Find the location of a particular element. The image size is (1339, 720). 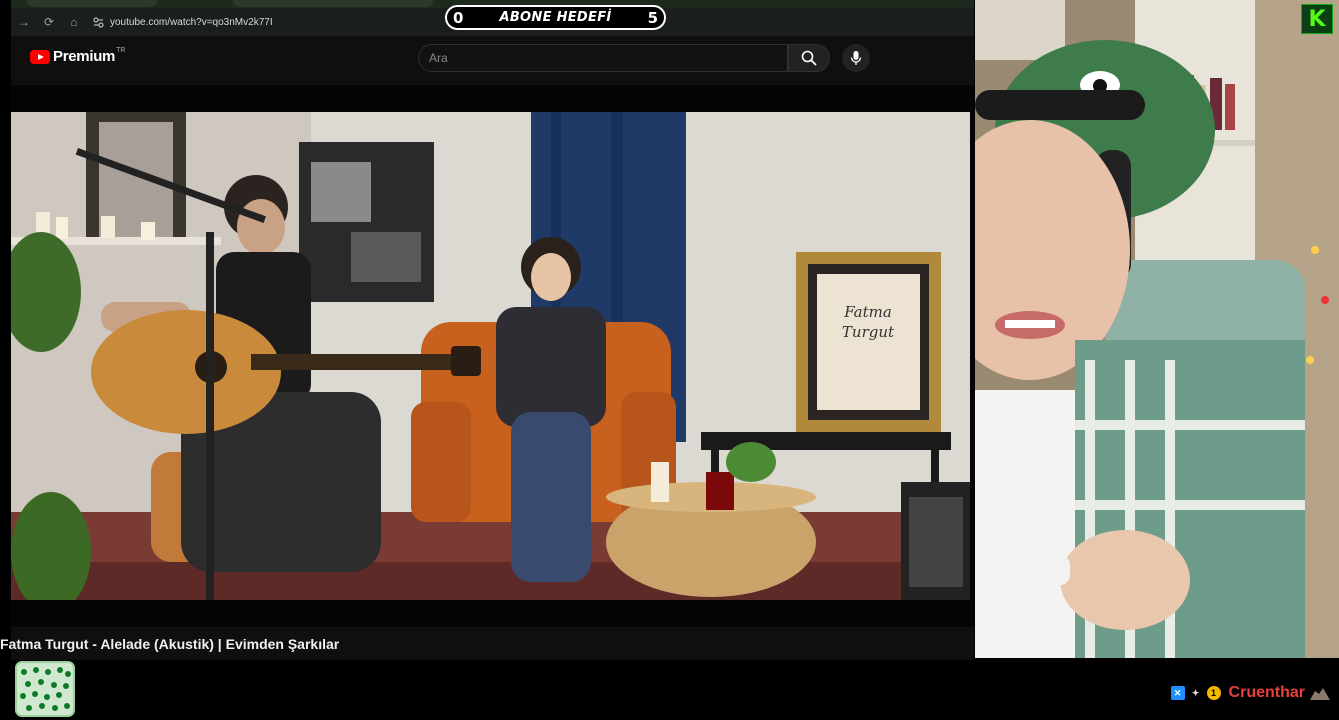

chat-bar: ✕ ✦ 1 Cruenthar is located at coordinates (669, 690).